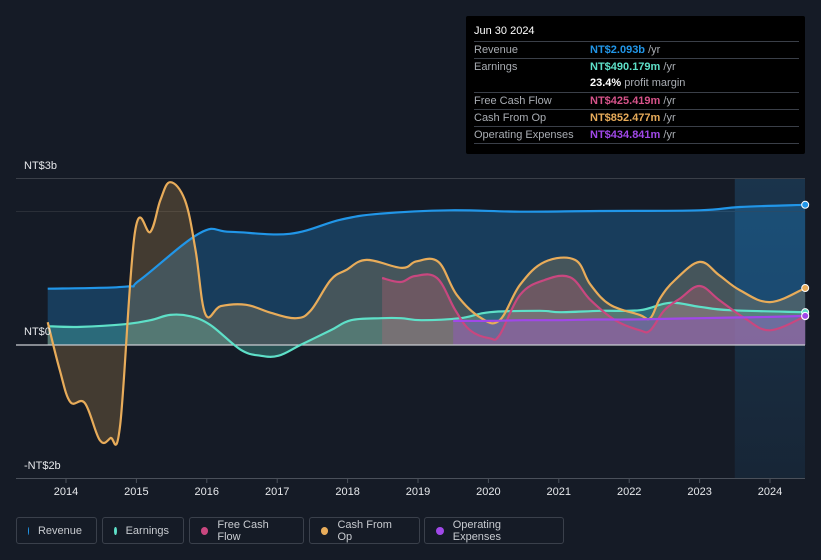 This screenshot has height=560, width=821. What do you see at coordinates (147, 530) in the screenshot?
I see `legend-label: Earnings` at bounding box center [147, 530].